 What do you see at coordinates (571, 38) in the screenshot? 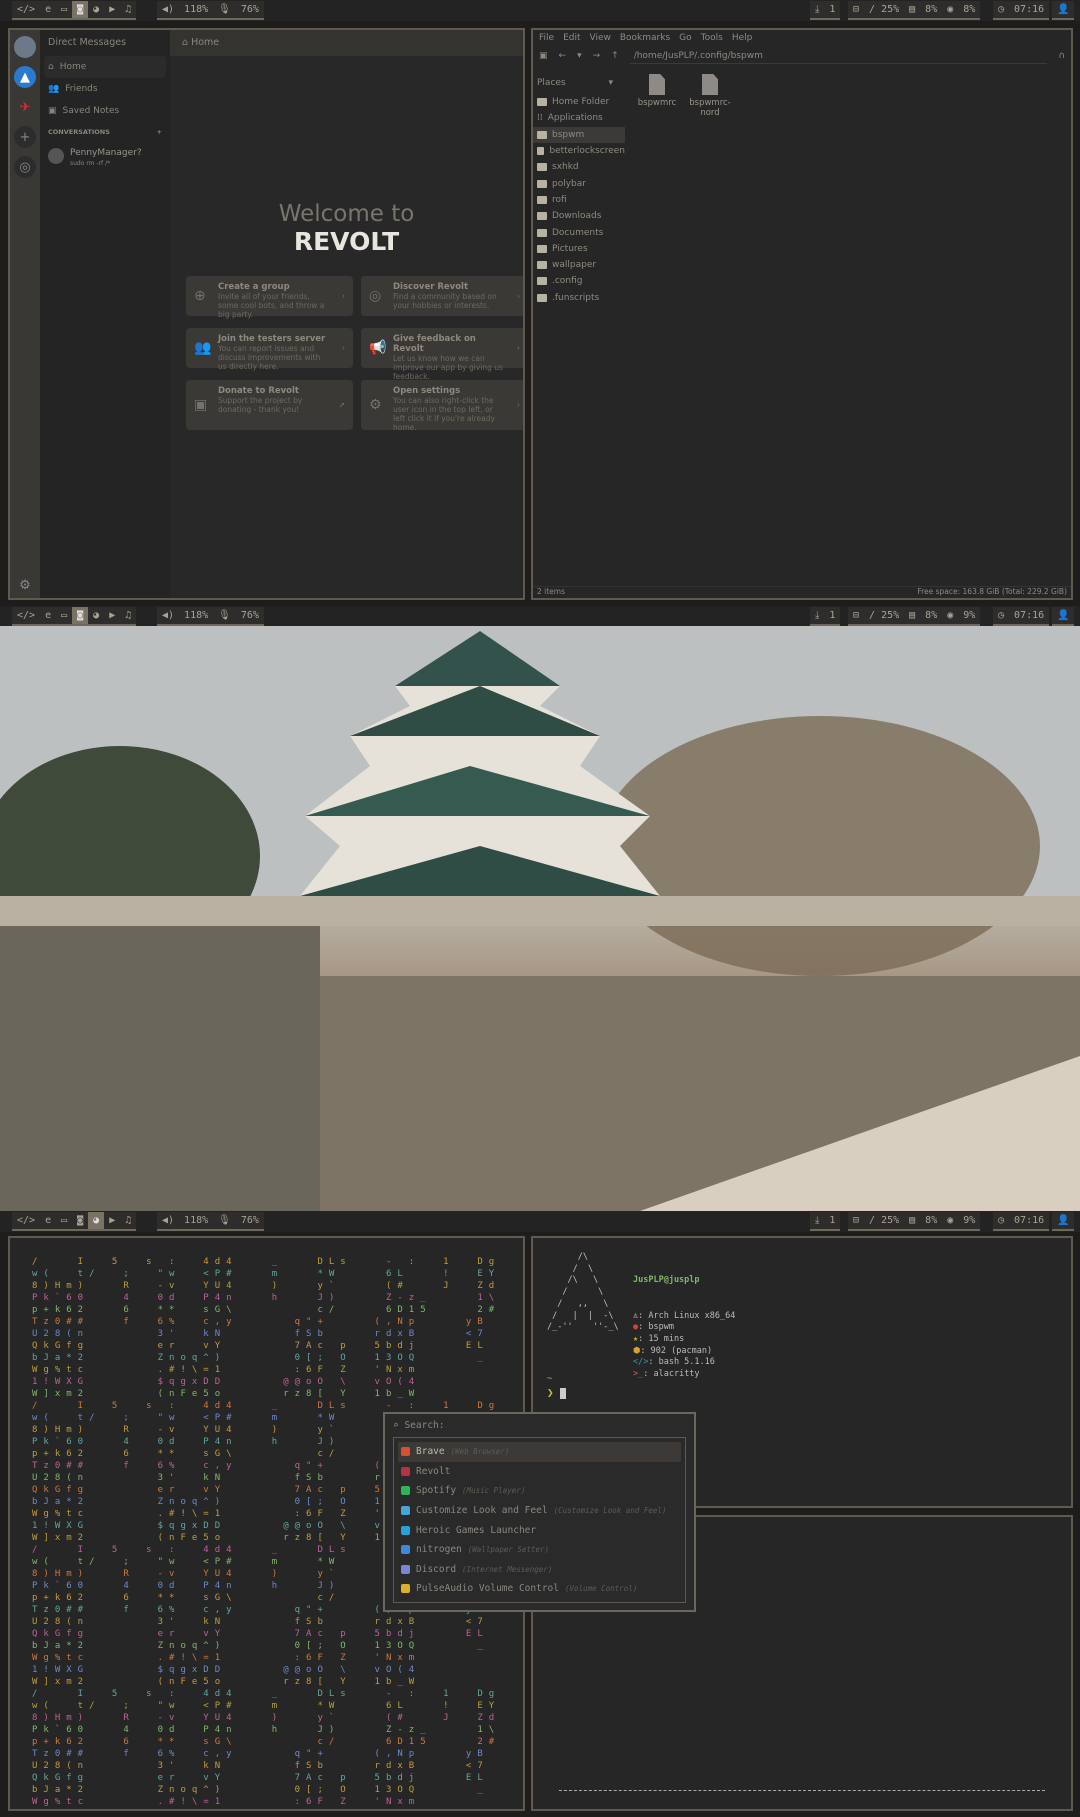
I see `menu-edit: Edit` at bounding box center [571, 38].